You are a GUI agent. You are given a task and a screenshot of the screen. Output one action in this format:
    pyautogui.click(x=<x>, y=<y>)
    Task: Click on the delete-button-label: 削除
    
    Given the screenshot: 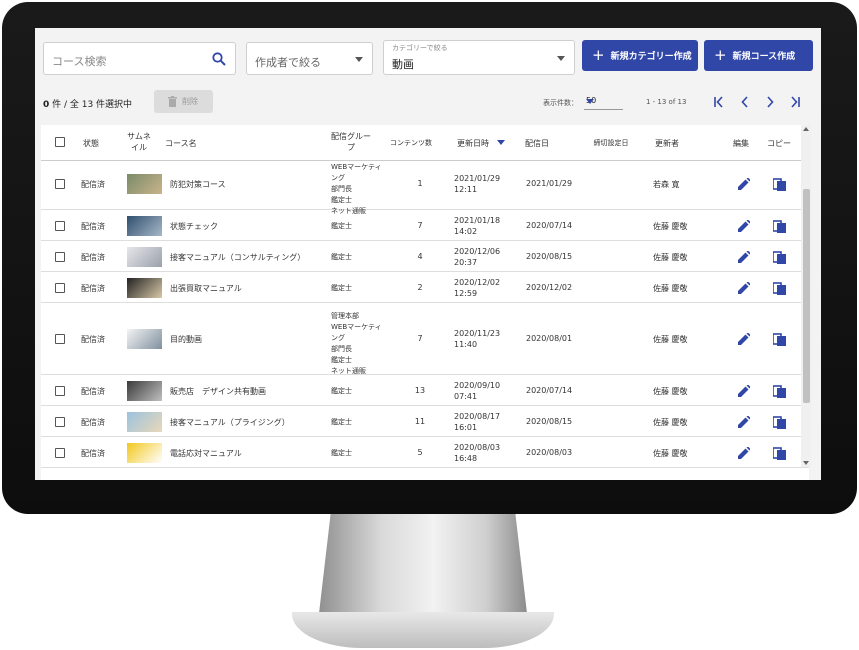 What is the action you would take?
    pyautogui.click(x=190, y=101)
    